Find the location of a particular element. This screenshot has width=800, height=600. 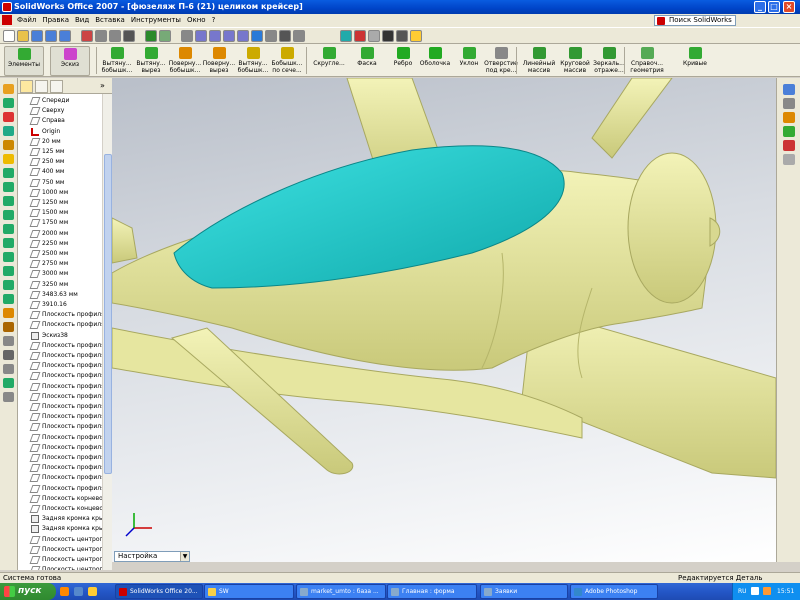

menu-item: Инструменты is located at coordinates (156, 20).